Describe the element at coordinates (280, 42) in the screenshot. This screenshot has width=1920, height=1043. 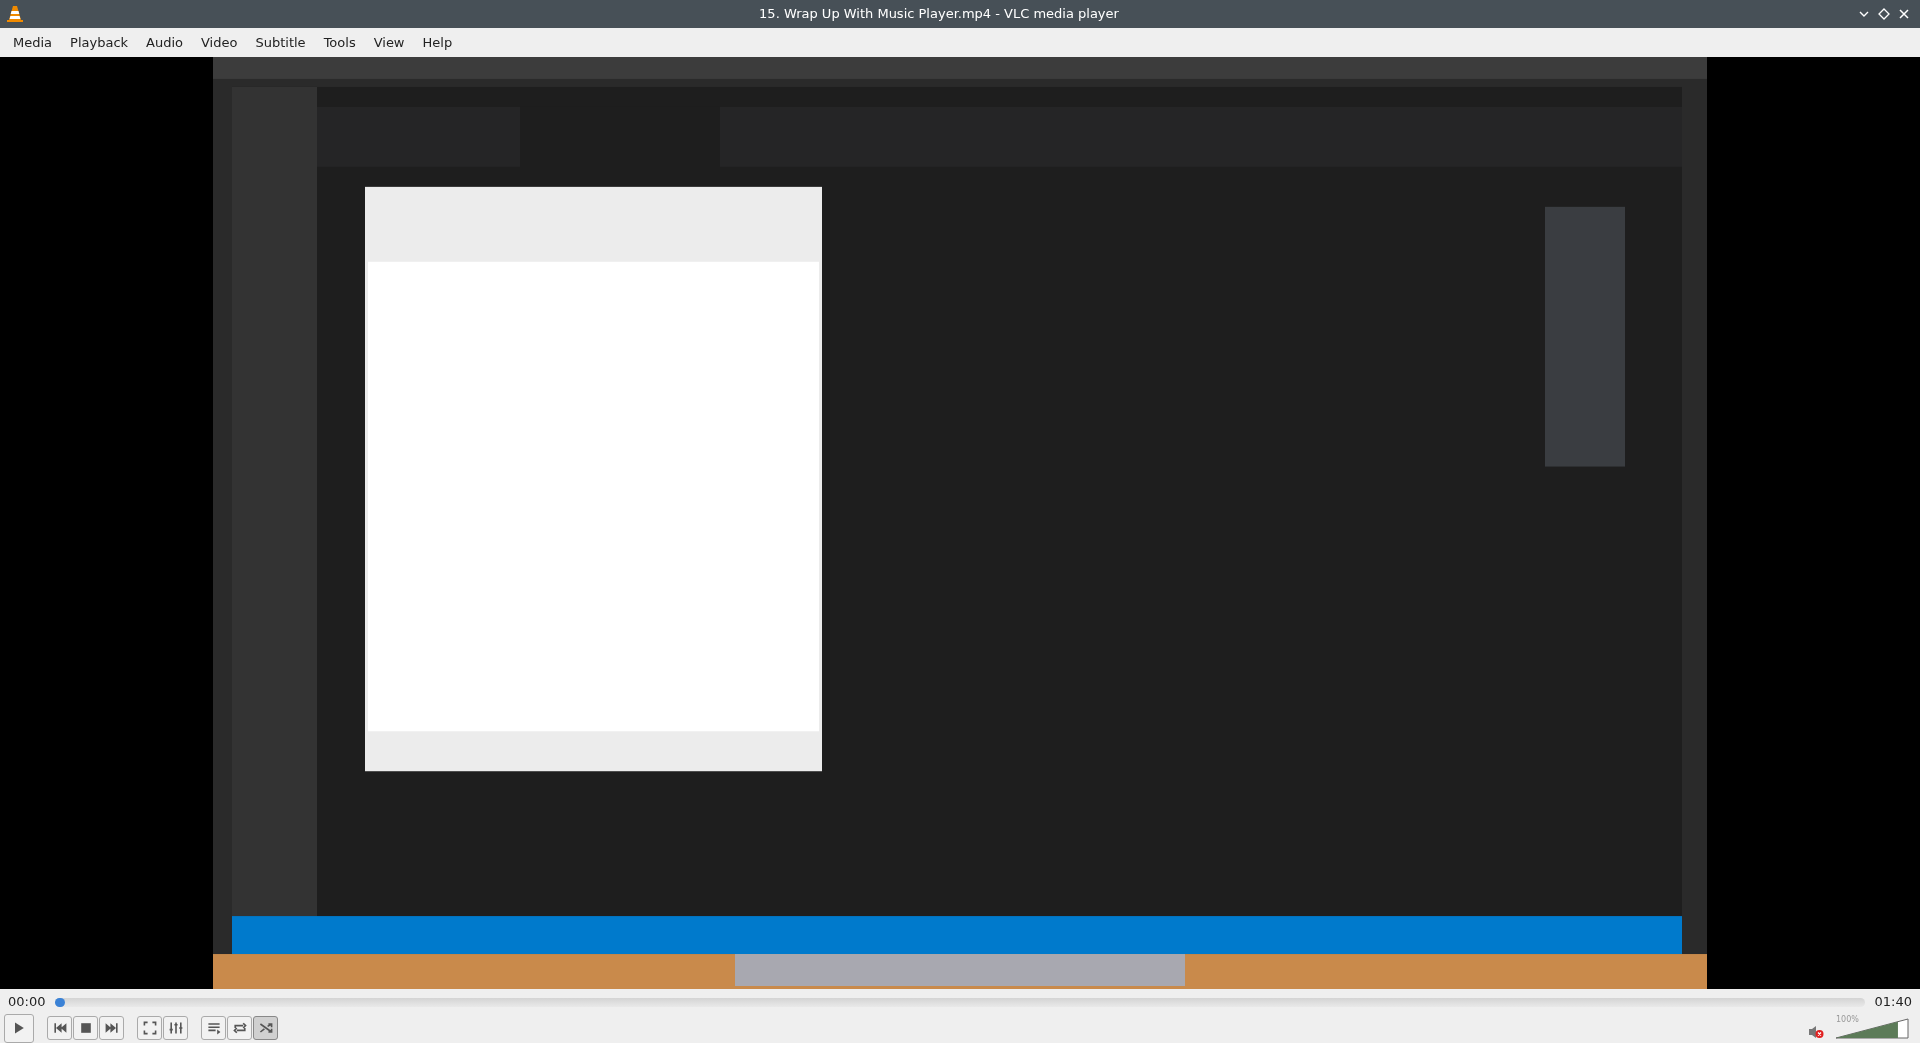
I see `menu-item: Subtitle` at that location.